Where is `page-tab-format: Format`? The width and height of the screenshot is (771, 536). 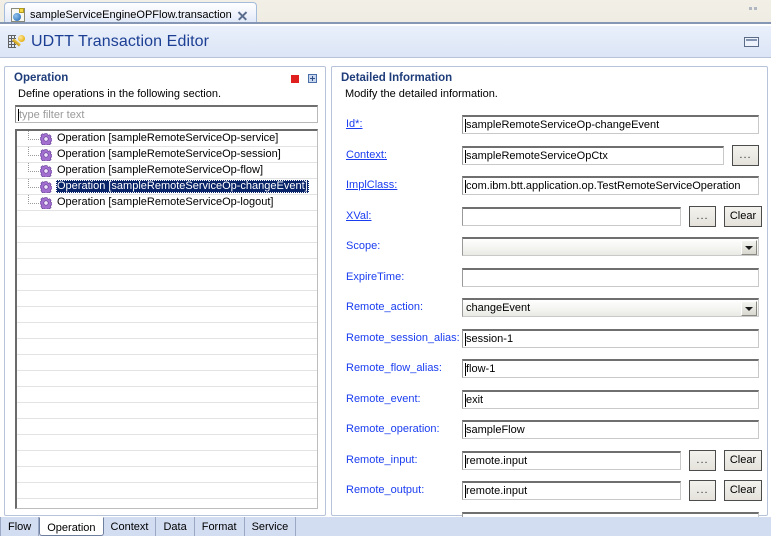 page-tab-format: Format is located at coordinates (220, 526).